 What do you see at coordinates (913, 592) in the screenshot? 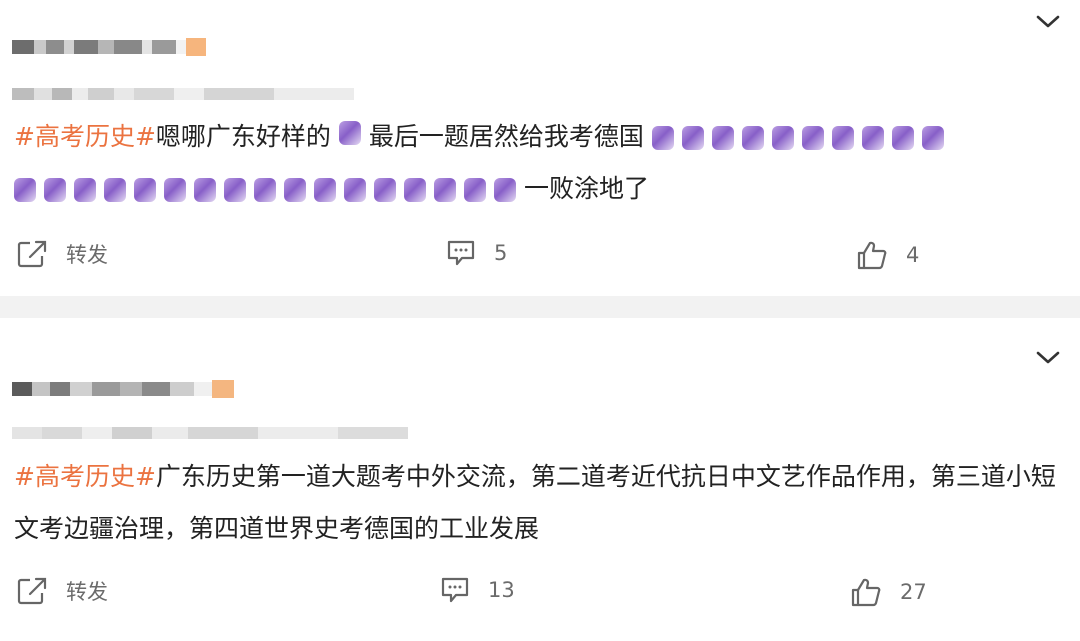
I see `like-count: 27` at bounding box center [913, 592].